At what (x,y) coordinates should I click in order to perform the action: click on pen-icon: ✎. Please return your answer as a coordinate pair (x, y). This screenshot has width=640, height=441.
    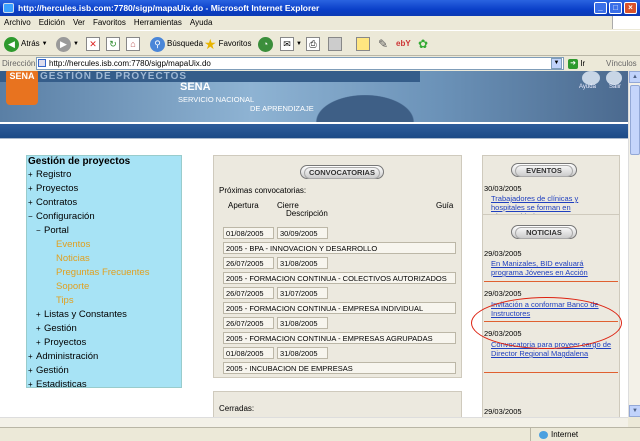
    Looking at the image, I should click on (383, 44).